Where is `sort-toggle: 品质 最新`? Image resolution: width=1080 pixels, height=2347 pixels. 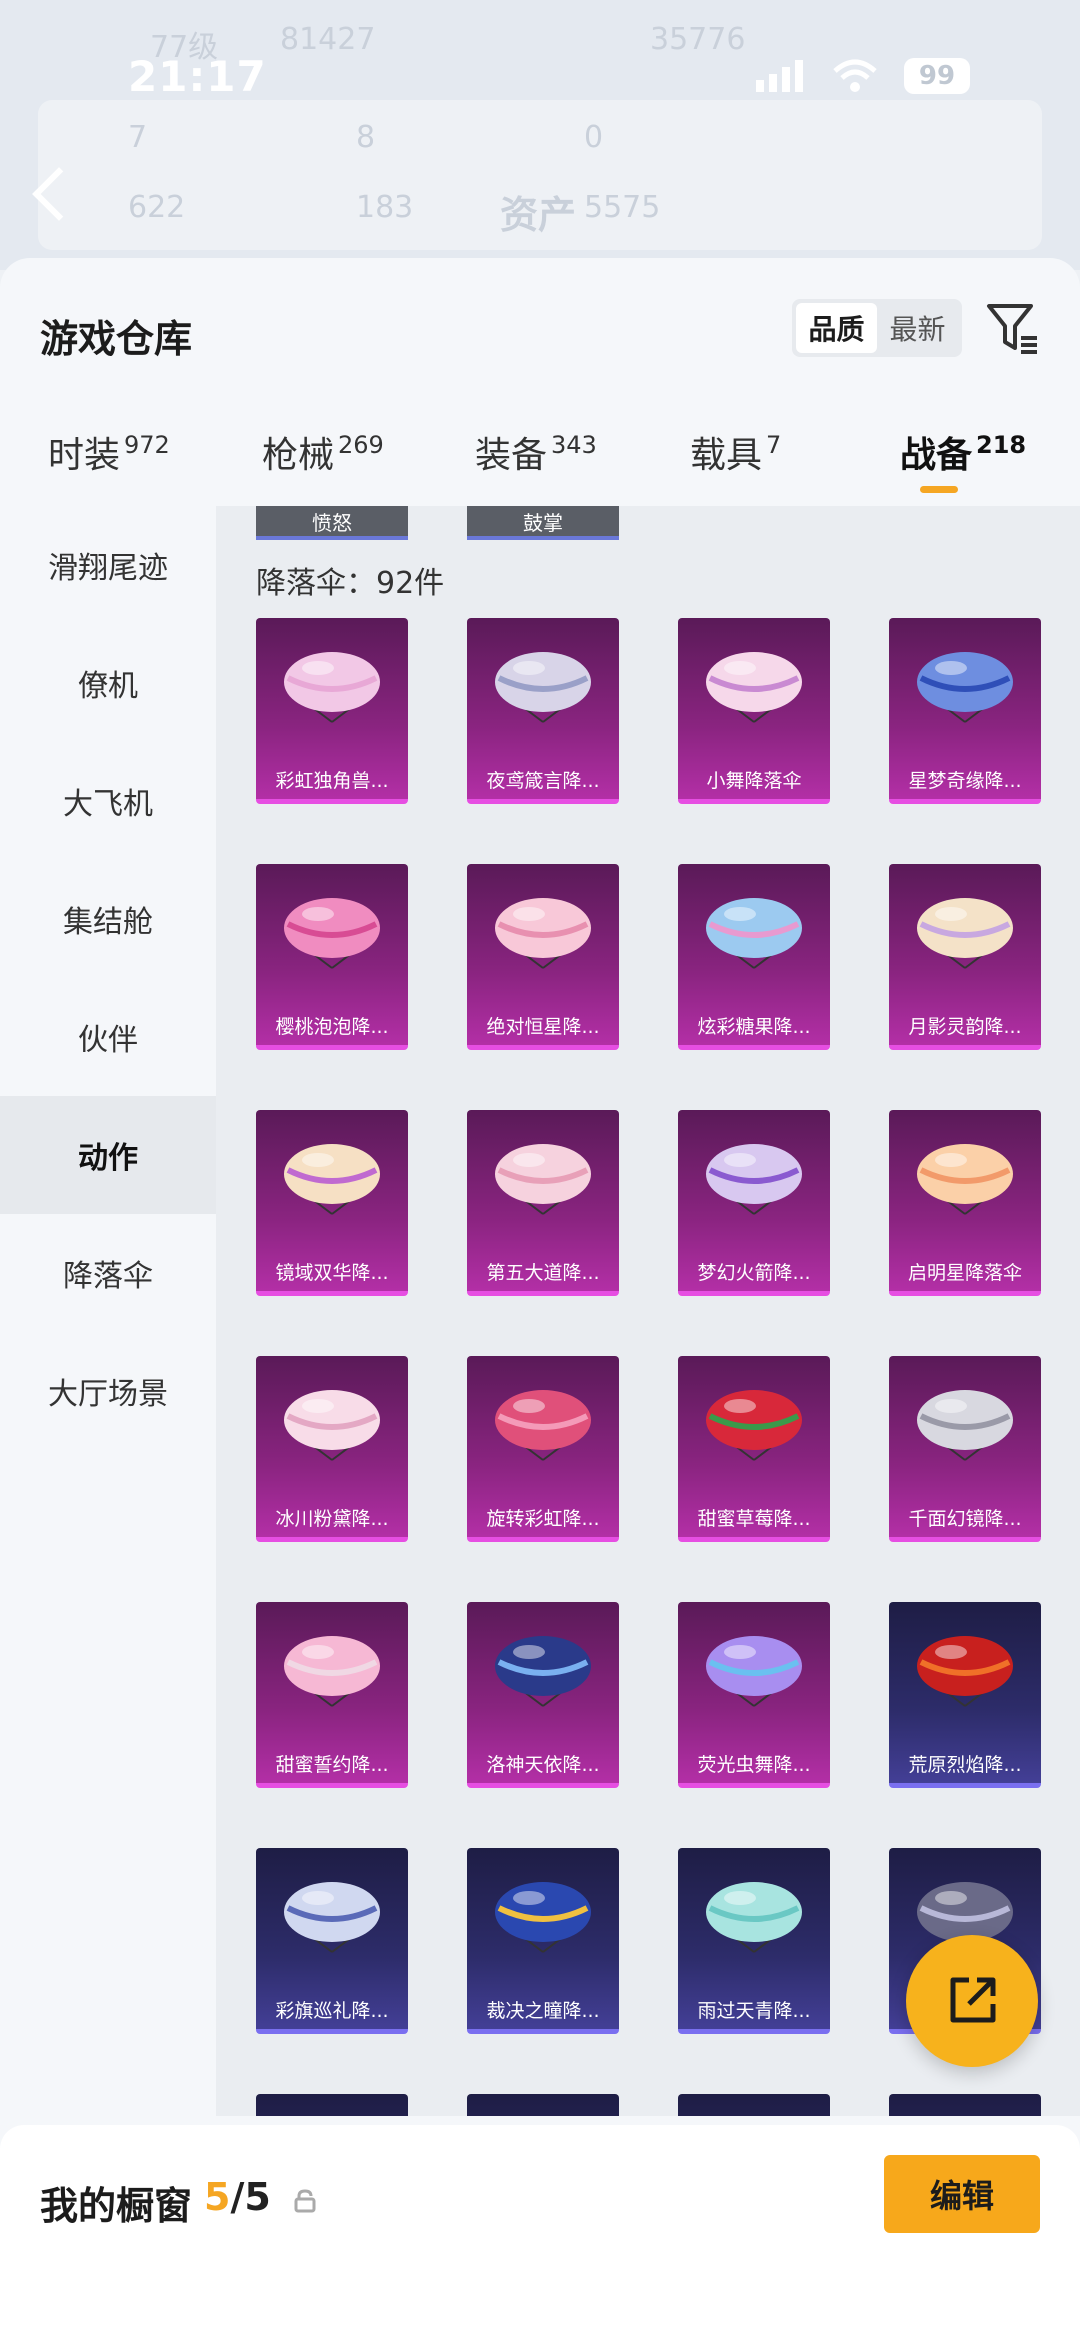 sort-toggle: 品质 最新 is located at coordinates (877, 328).